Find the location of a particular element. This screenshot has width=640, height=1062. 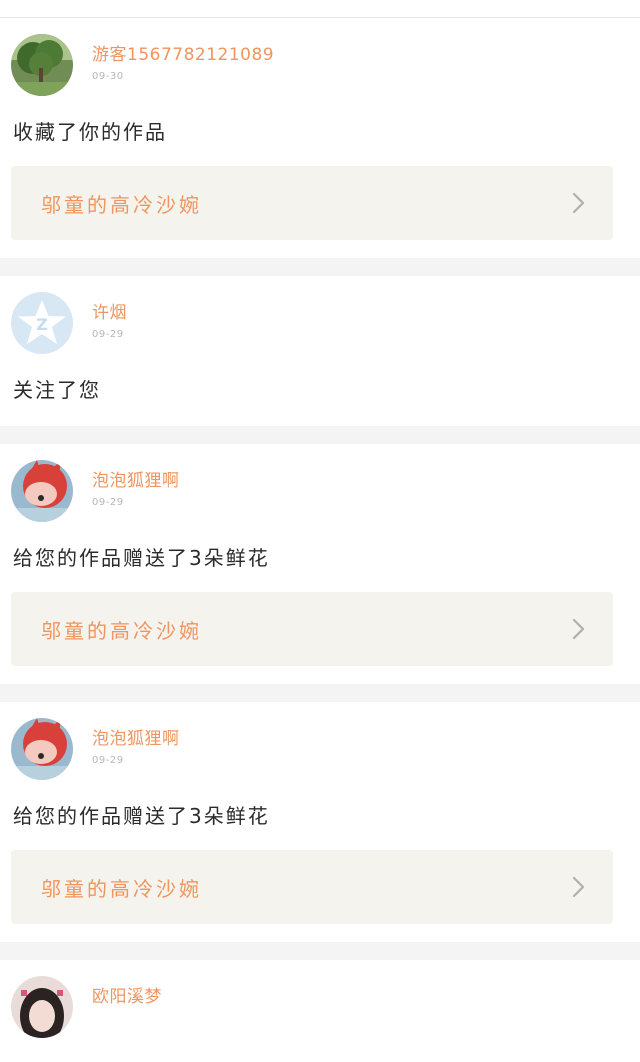

meta: 欧阳溪梦 is located at coordinates (127, 992).